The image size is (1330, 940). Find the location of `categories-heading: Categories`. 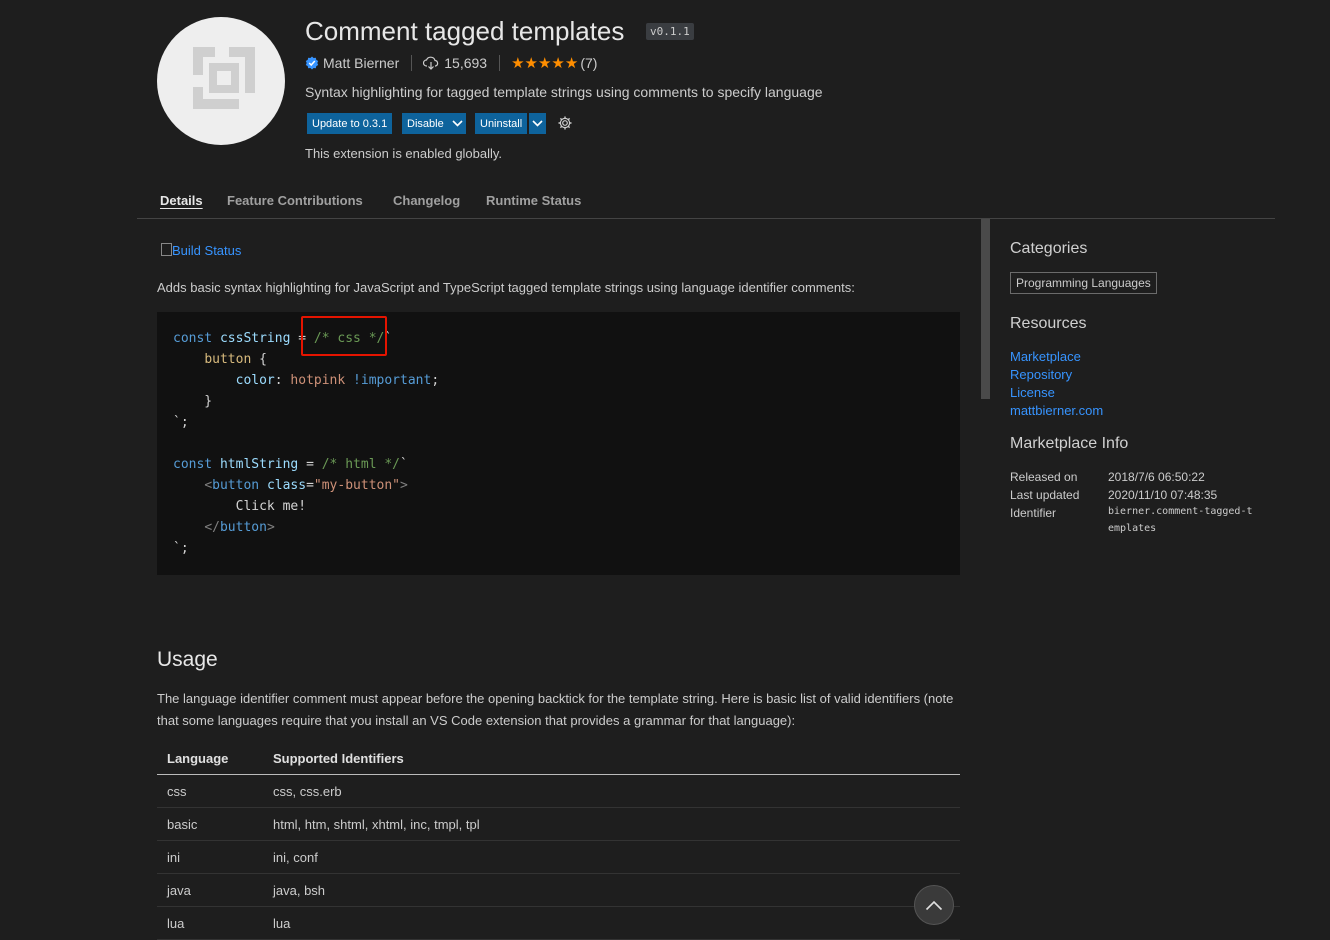

categories-heading: Categories is located at coordinates (1049, 248).